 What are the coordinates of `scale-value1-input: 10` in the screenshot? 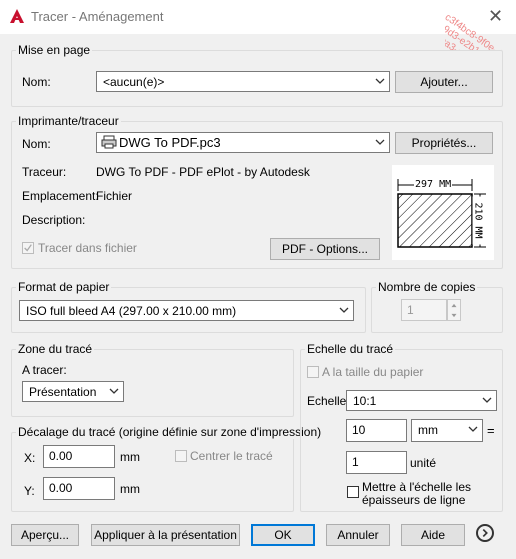 It's located at (376, 430).